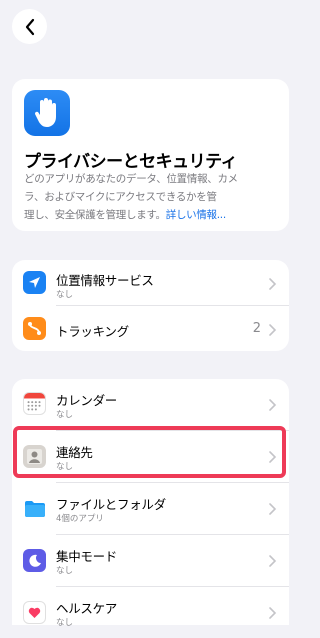 The width and height of the screenshot is (320, 638). Describe the element at coordinates (87, 608) in the screenshot. I see `row-title: ヘルスケア` at that location.